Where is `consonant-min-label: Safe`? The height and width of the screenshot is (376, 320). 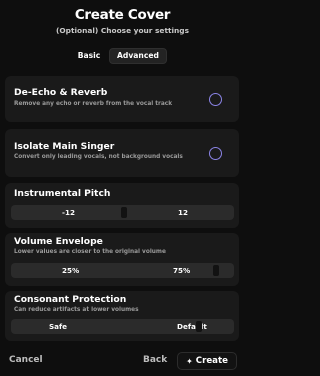 consonant-min-label: Safe is located at coordinates (58, 326).